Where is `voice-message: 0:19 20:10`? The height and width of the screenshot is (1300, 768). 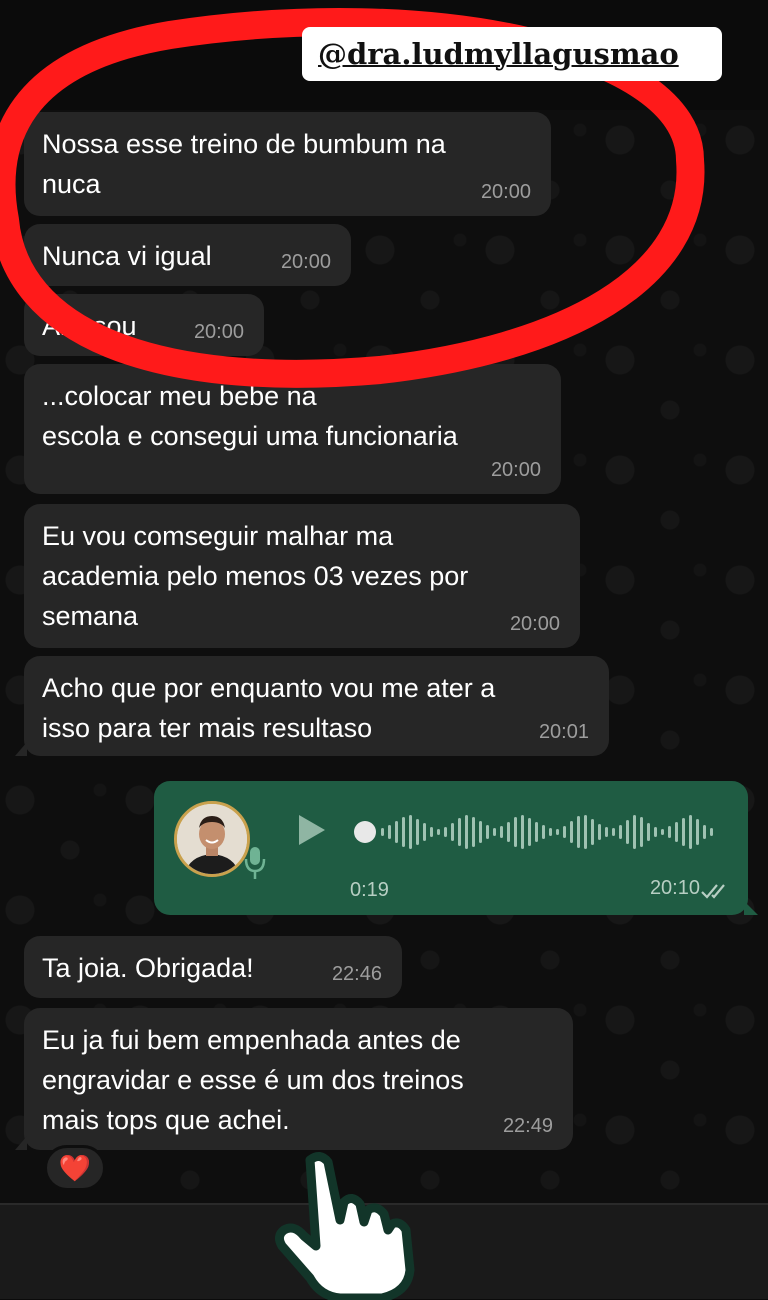 voice-message: 0:19 20:10 is located at coordinates (456, 848).